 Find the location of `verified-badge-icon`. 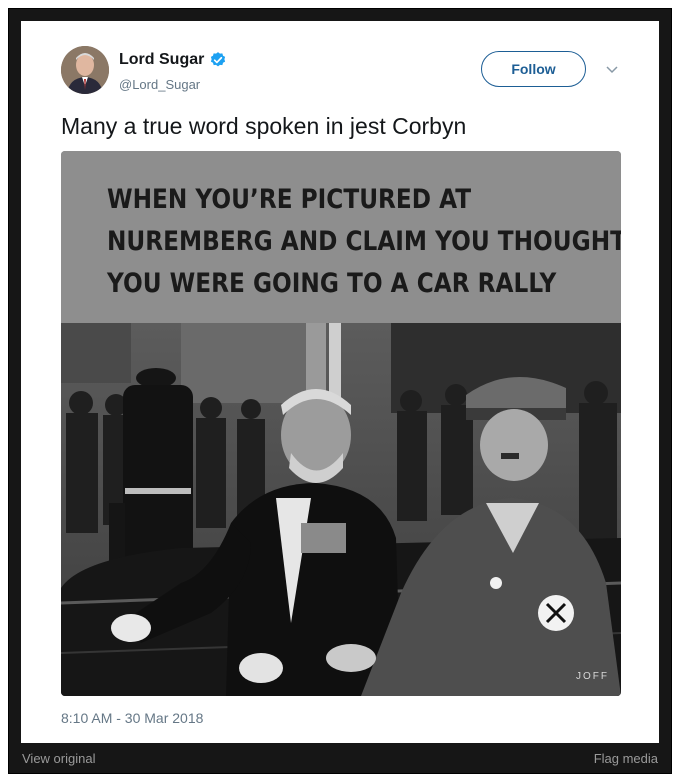

verified-badge-icon is located at coordinates (218, 59).